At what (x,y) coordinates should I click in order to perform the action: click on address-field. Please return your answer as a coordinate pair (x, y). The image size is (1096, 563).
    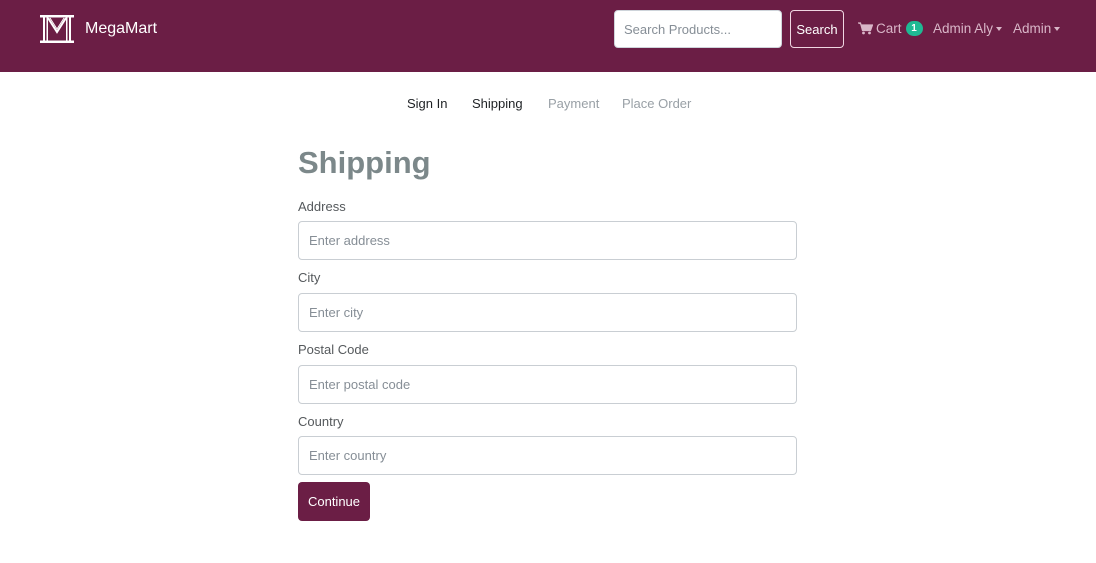
    Looking at the image, I should click on (547, 240).